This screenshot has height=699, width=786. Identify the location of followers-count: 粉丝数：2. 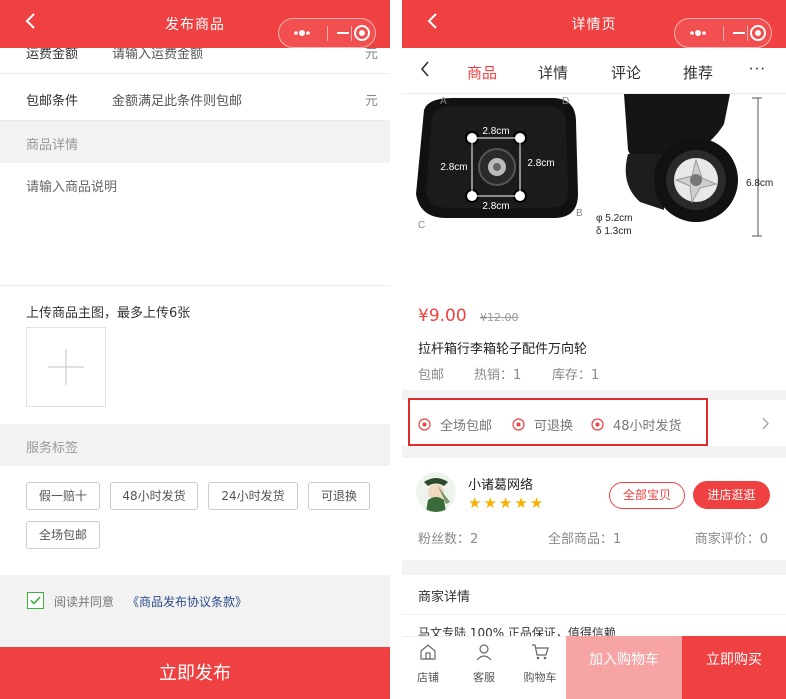
(448, 539).